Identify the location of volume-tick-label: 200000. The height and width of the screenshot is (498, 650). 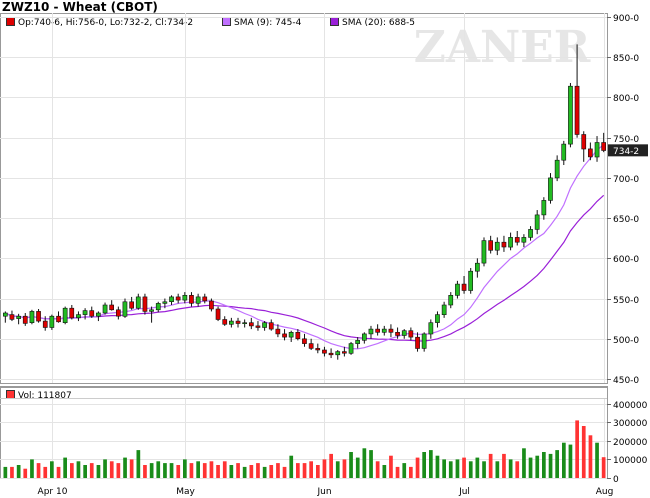
(630, 443).